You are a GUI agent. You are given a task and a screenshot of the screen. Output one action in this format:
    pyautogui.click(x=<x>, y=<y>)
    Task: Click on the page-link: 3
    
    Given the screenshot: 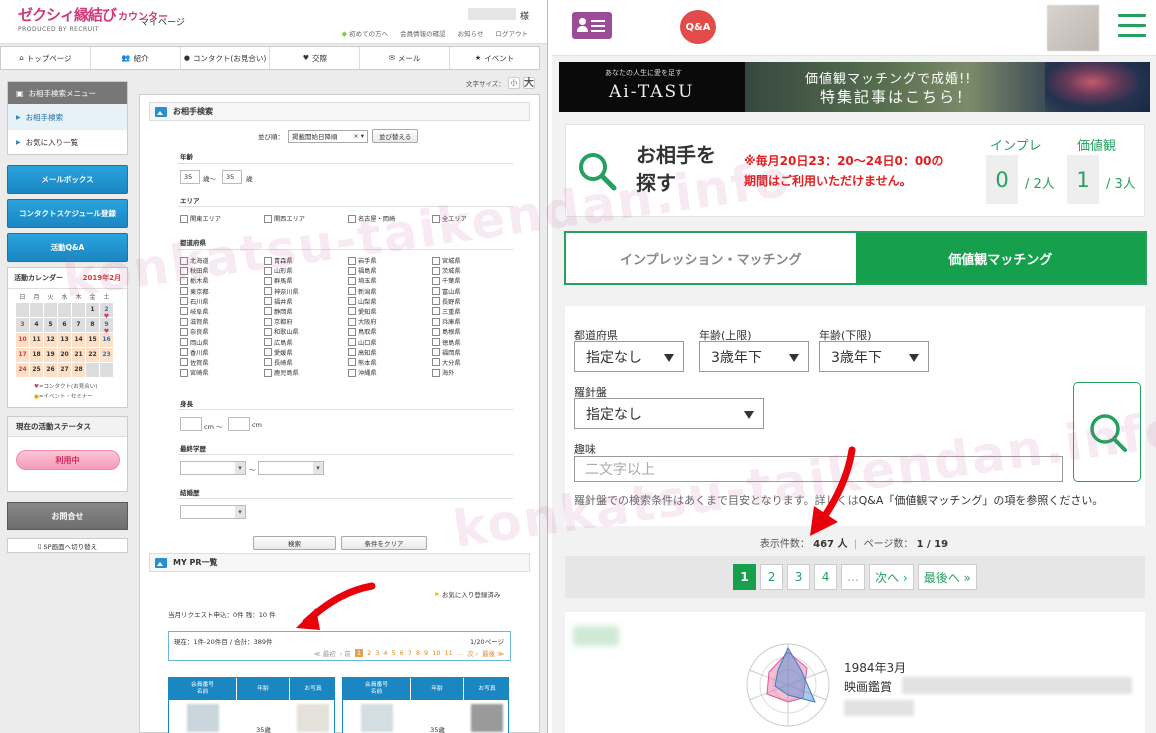 What is the action you would take?
    pyautogui.click(x=377, y=653)
    